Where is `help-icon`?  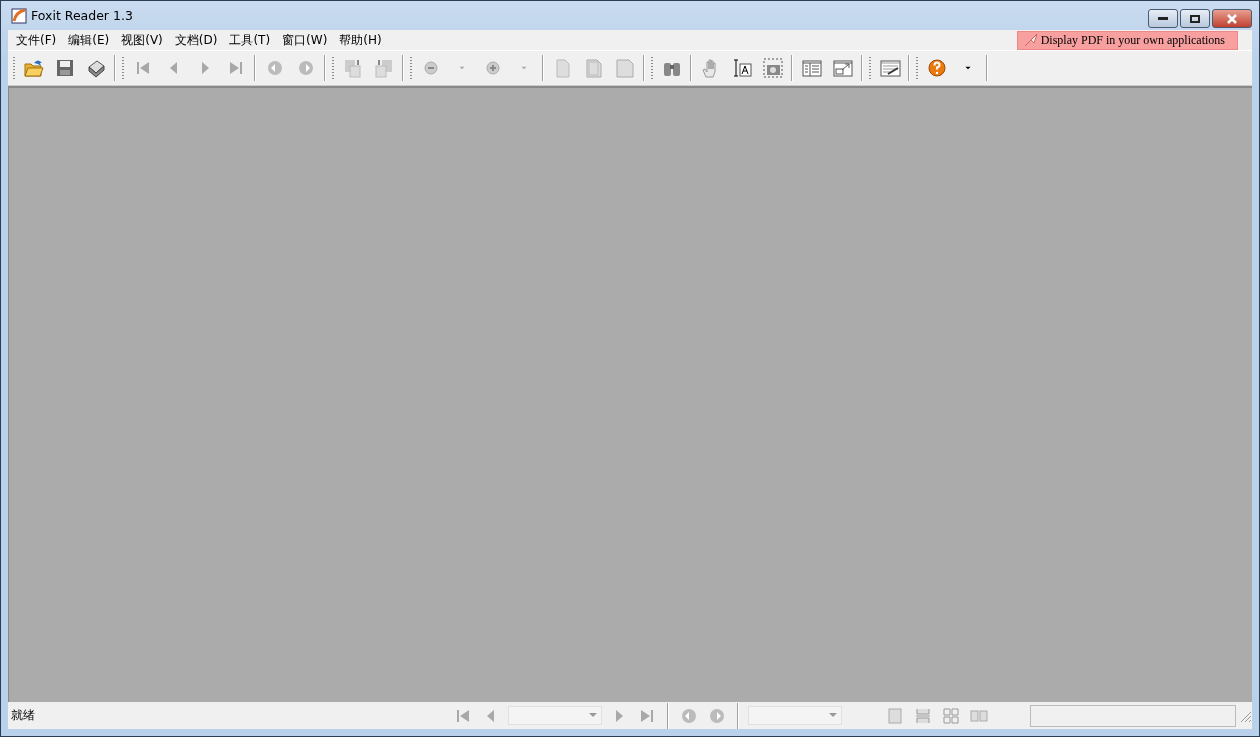 help-icon is located at coordinates (936, 68).